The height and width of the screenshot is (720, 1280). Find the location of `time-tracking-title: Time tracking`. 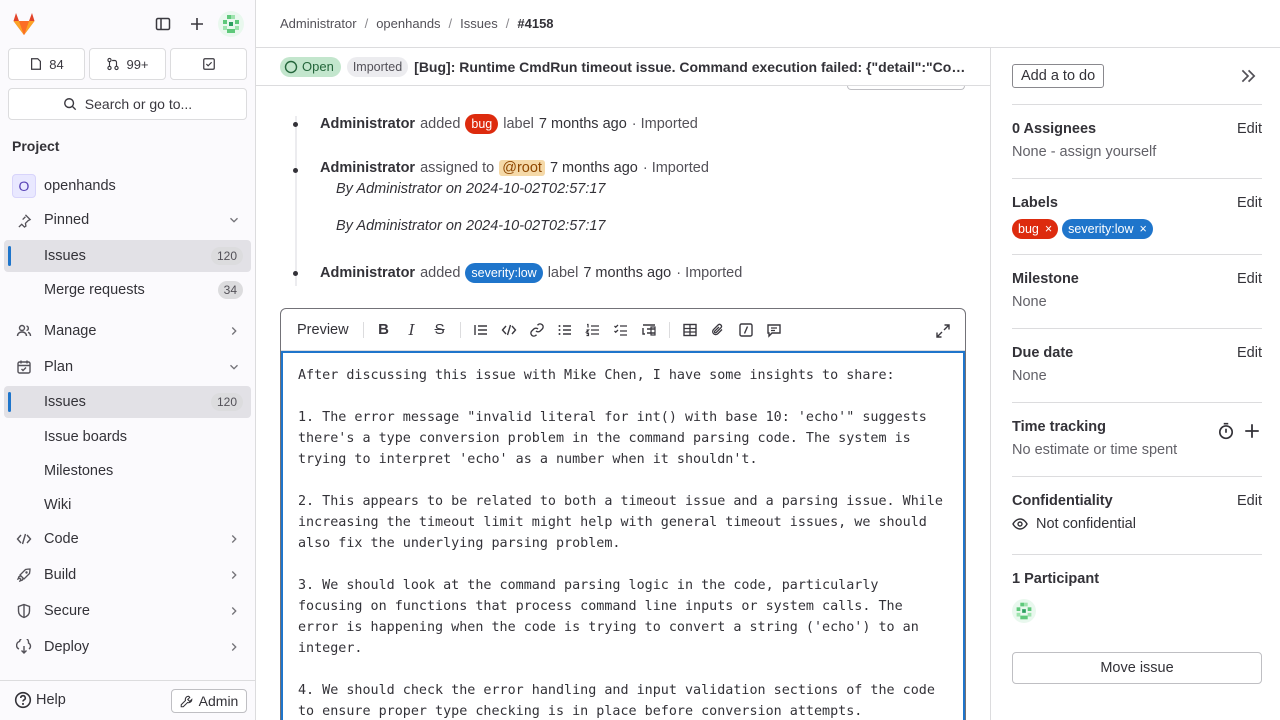

time-tracking-title: Time tracking is located at coordinates (1059, 427).